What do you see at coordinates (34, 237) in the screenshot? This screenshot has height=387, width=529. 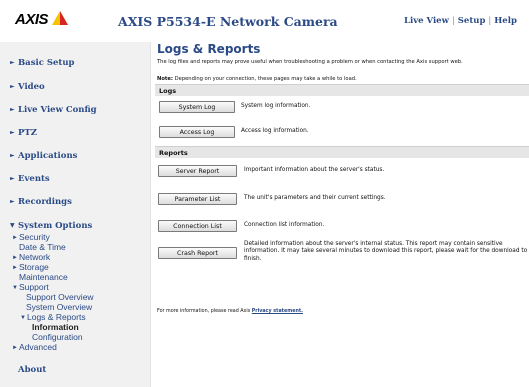 I see `subitem-label: Security` at bounding box center [34, 237].